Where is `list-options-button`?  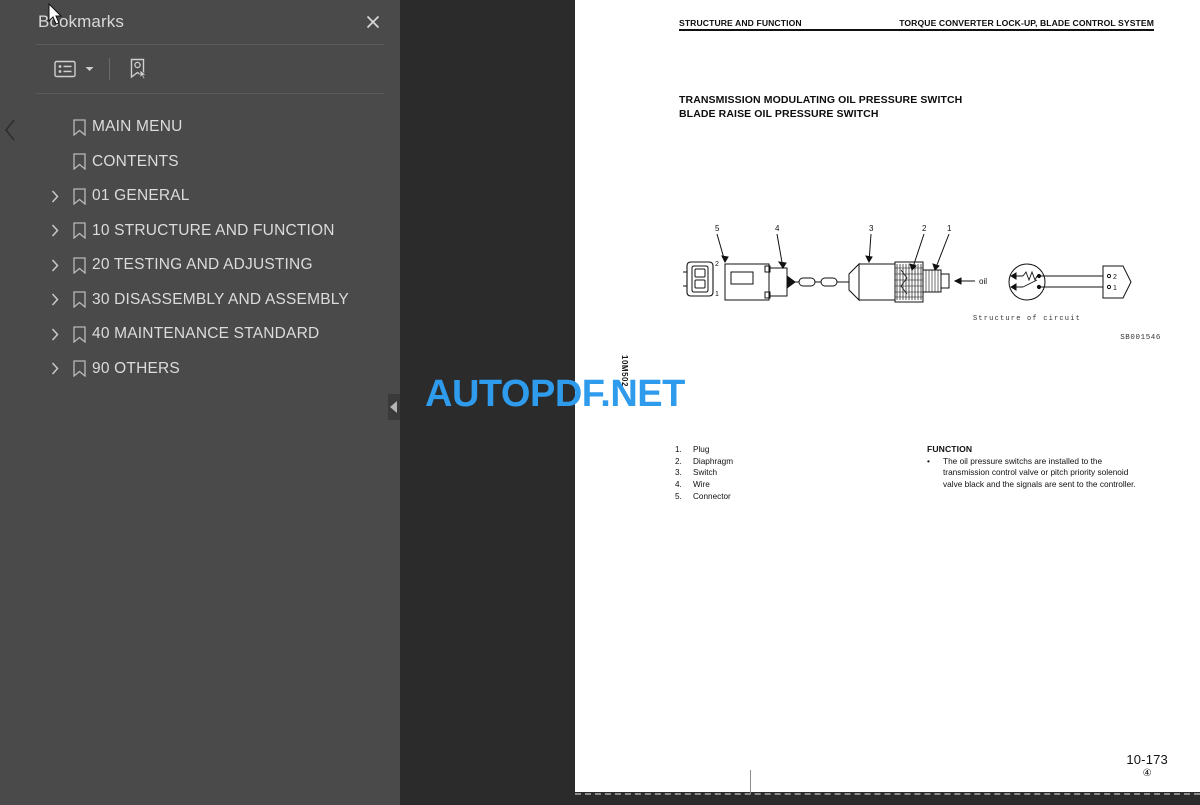 list-options-button is located at coordinates (65, 69).